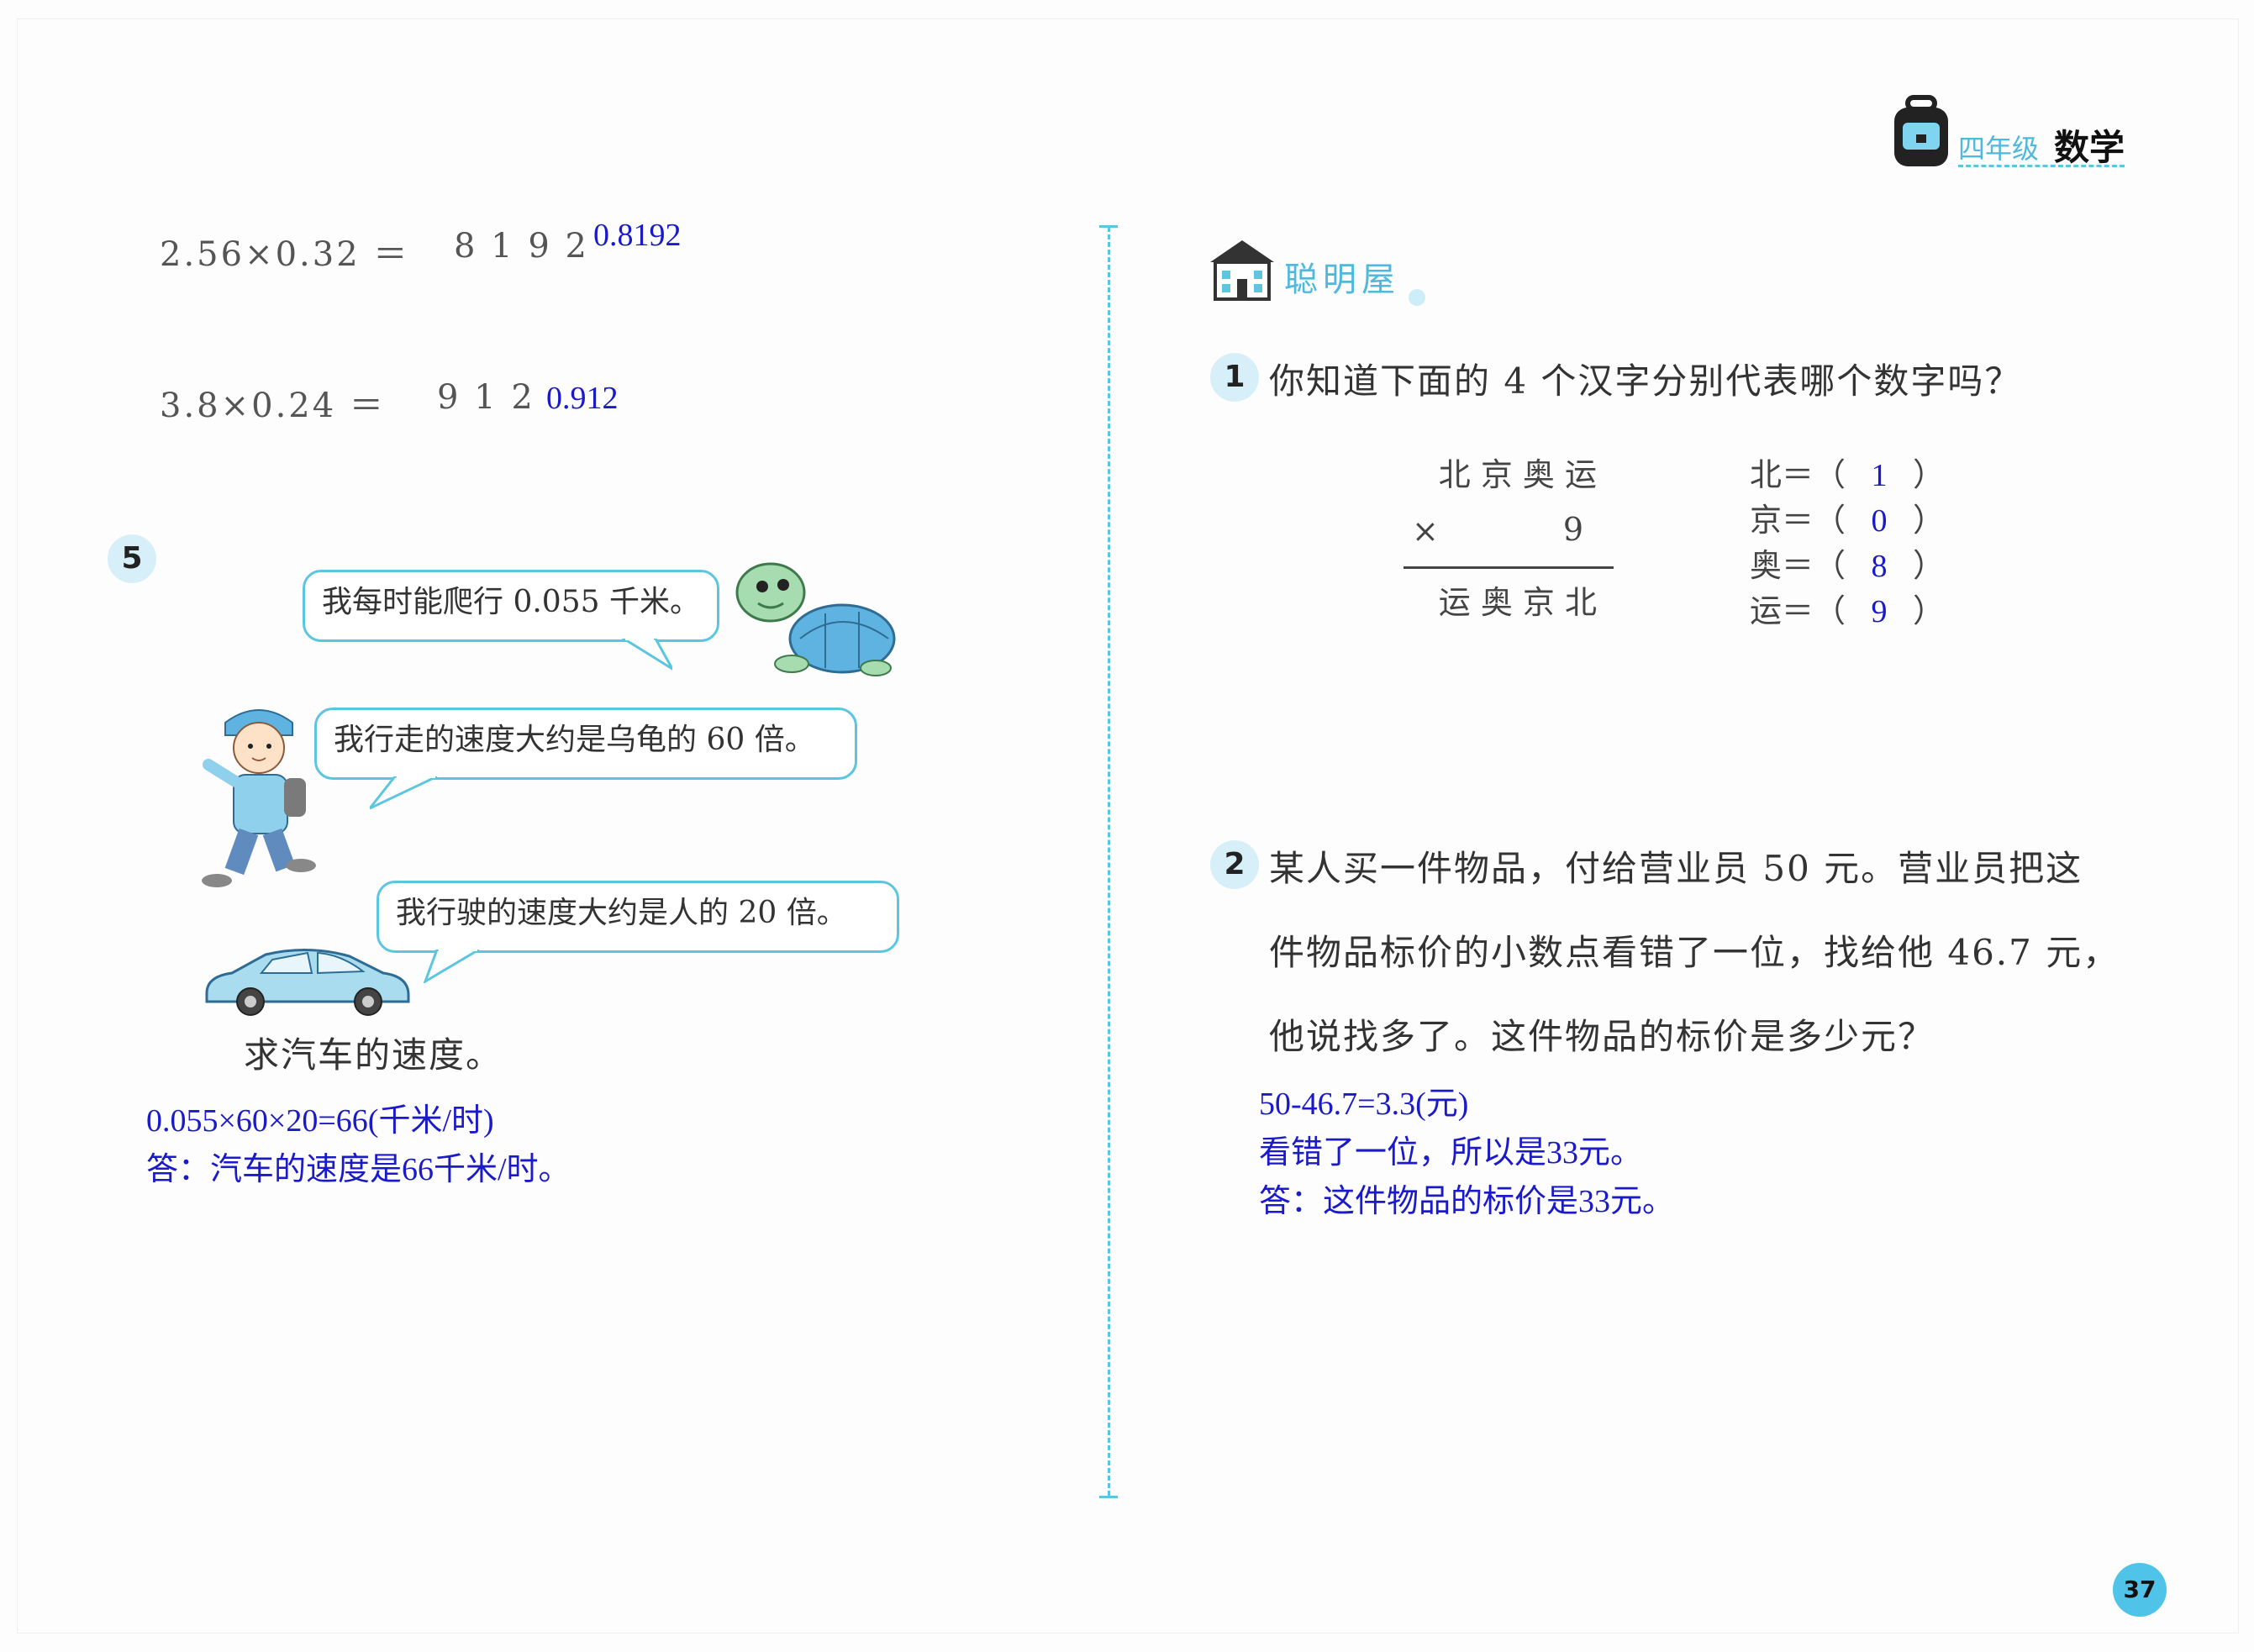 This screenshot has height=1652, width=2254. I want to click on equation-1-digits: 8 1 9 2, so click(521, 247).